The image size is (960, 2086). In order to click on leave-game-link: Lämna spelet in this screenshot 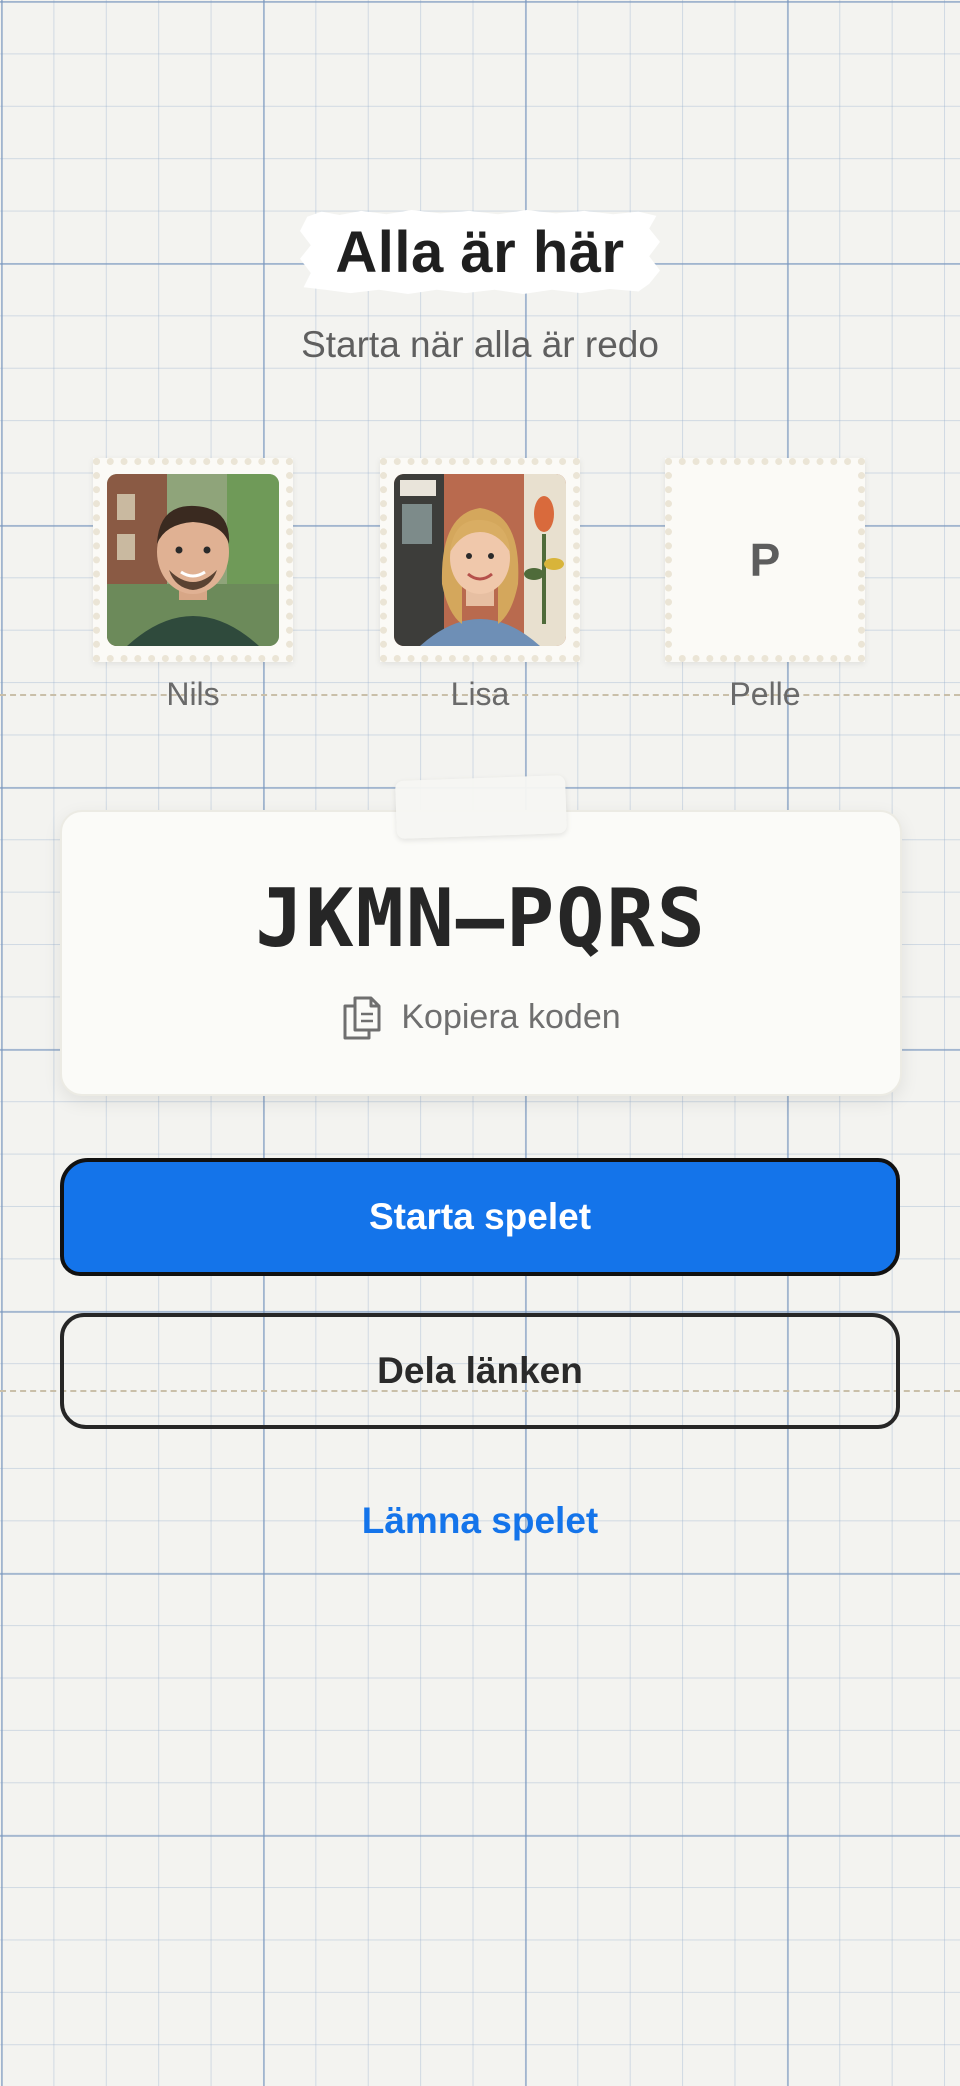, I will do `click(480, 1521)`.